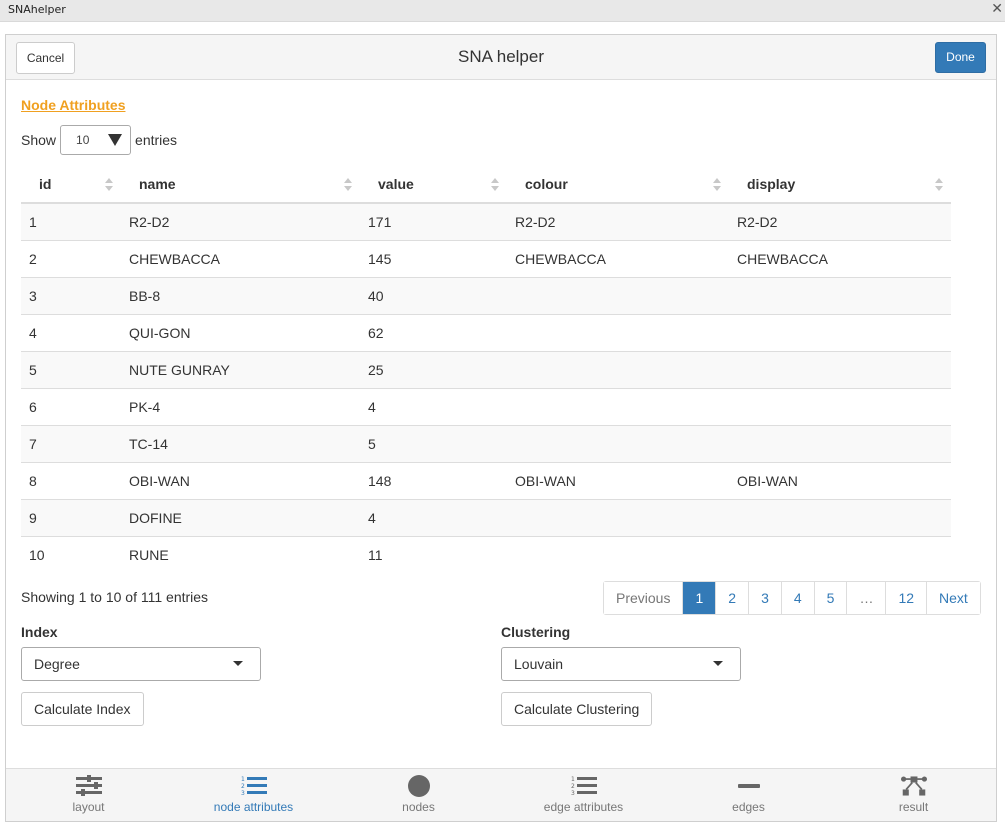 This screenshot has width=1005, height=832. Describe the element at coordinates (618, 480) in the screenshot. I see `cell-colour: OBI-WAN` at that location.